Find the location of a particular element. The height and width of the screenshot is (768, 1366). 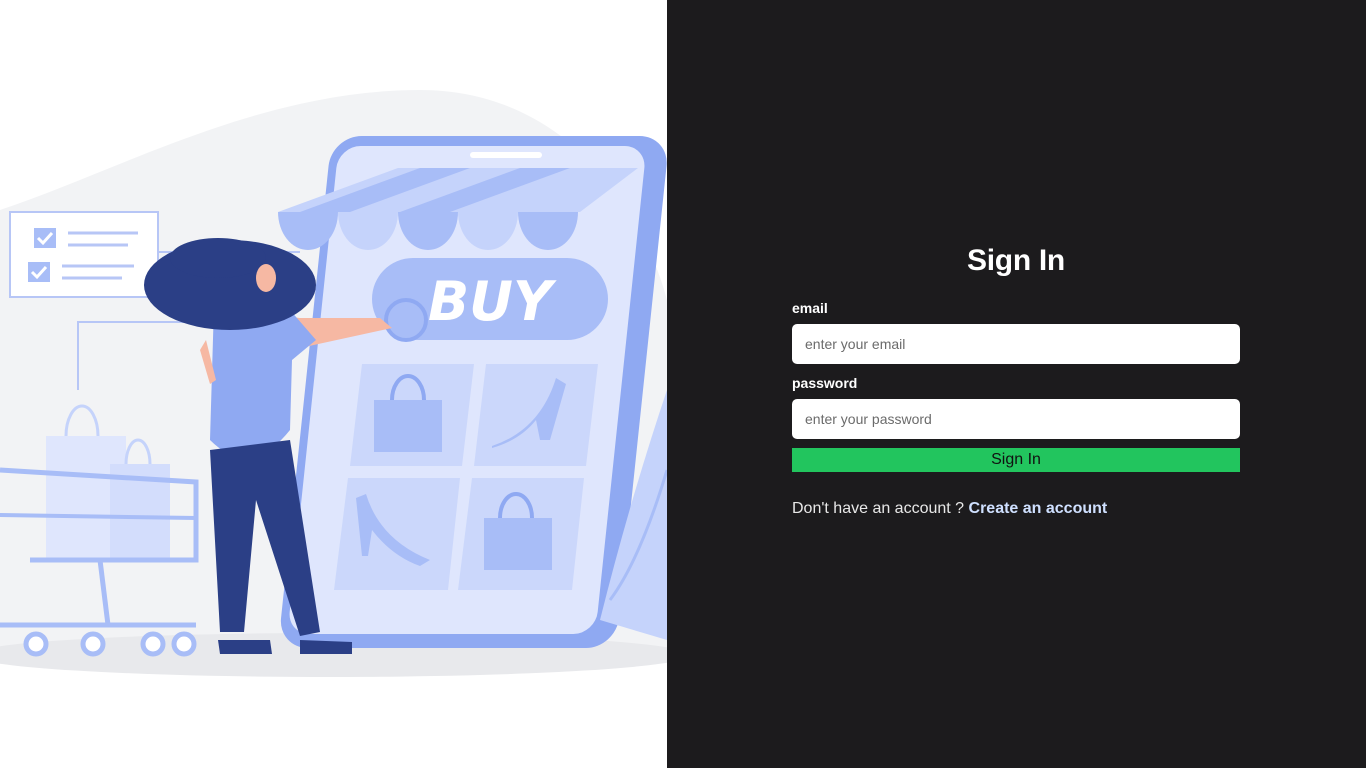

create-account-link: Create an account is located at coordinates (1038, 508).